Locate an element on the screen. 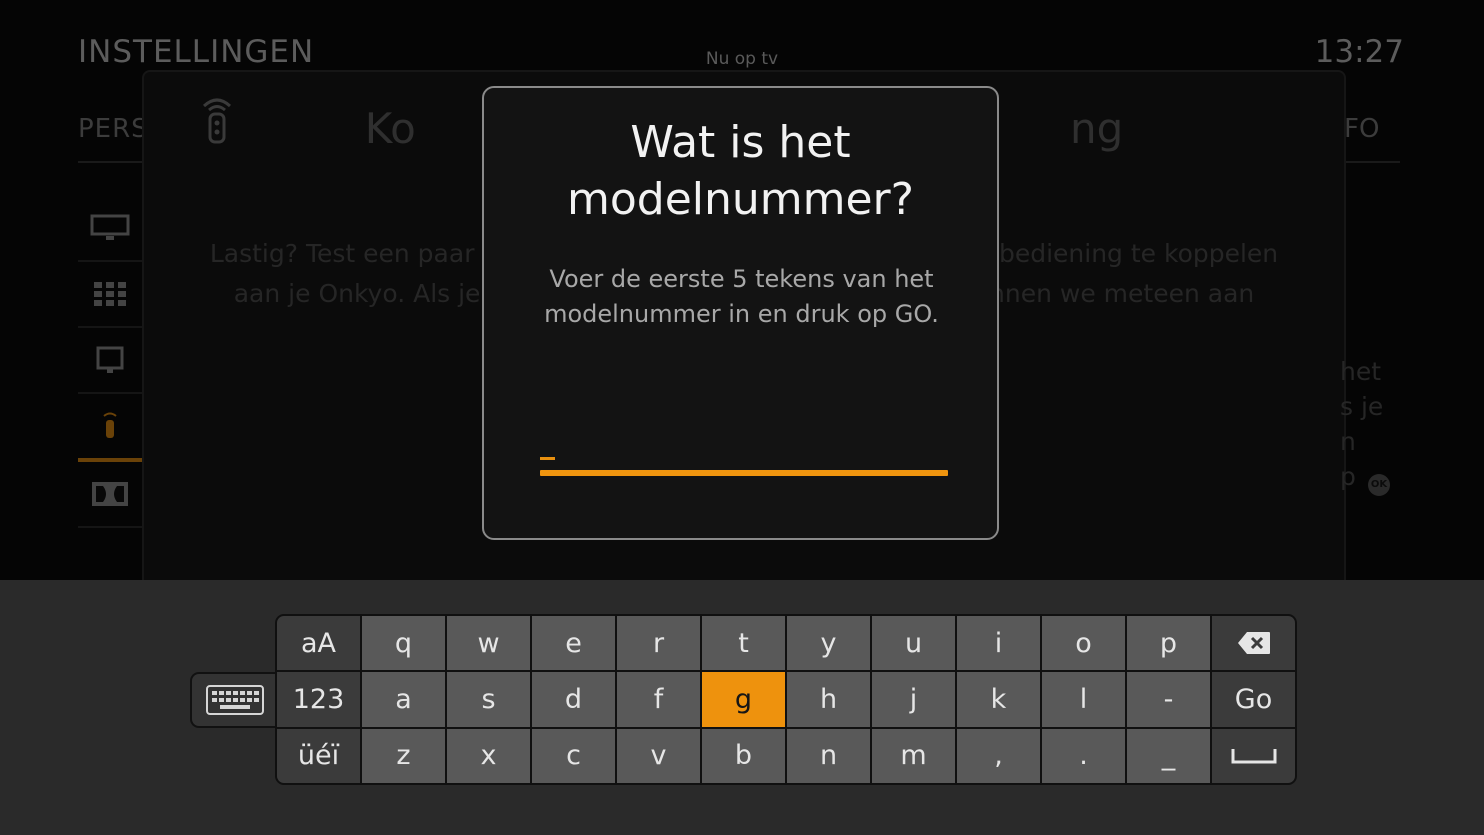 This screenshot has height=835, width=1484. sidebar-item-audio is located at coordinates (110, 495).